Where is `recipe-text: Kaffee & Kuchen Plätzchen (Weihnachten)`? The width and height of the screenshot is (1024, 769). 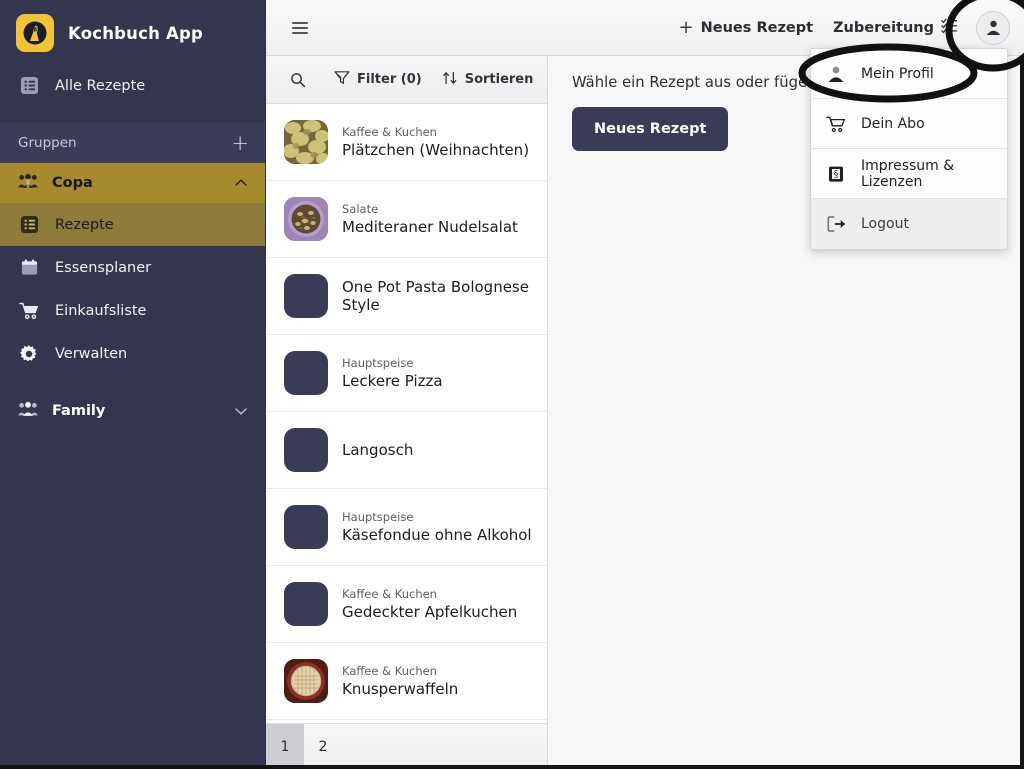
recipe-text: Kaffee & Kuchen Plätzchen (Weihnachten) is located at coordinates (435, 142).